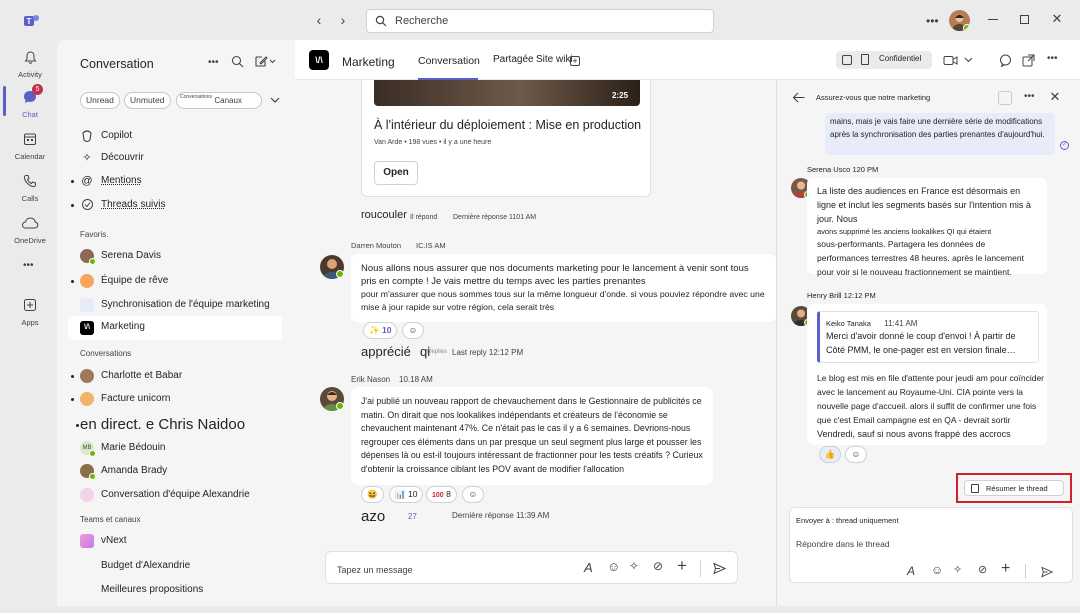 This screenshot has height=613, width=1080. Describe the element at coordinates (932, 21) in the screenshot. I see `more-options-icon: •••` at that location.